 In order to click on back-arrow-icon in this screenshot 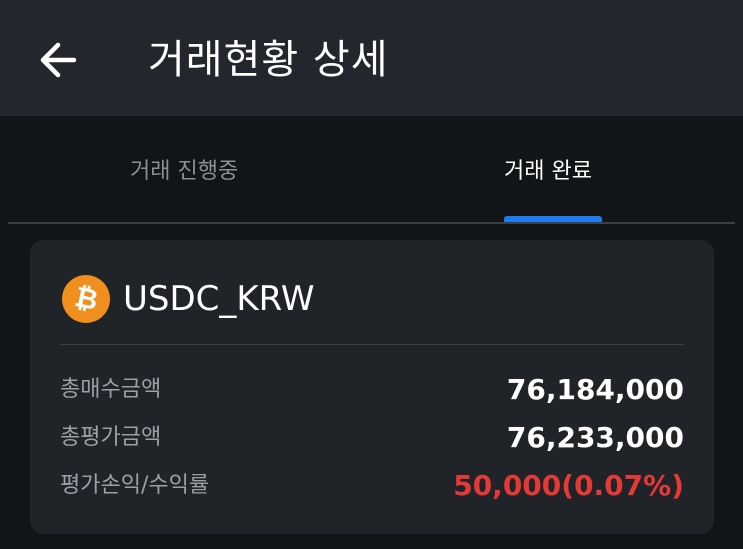, I will do `click(58, 60)`.